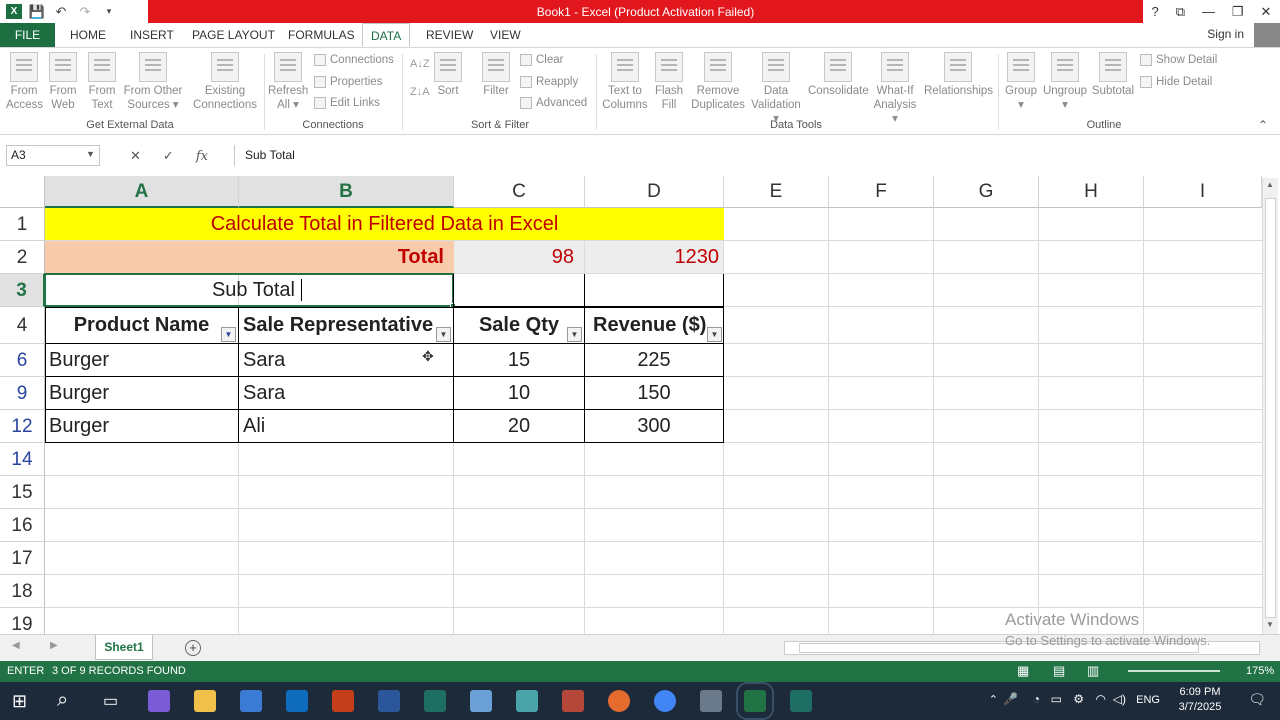 Image resolution: width=1280 pixels, height=720 pixels. I want to click on tab-insert: INSERT, so click(152, 35).